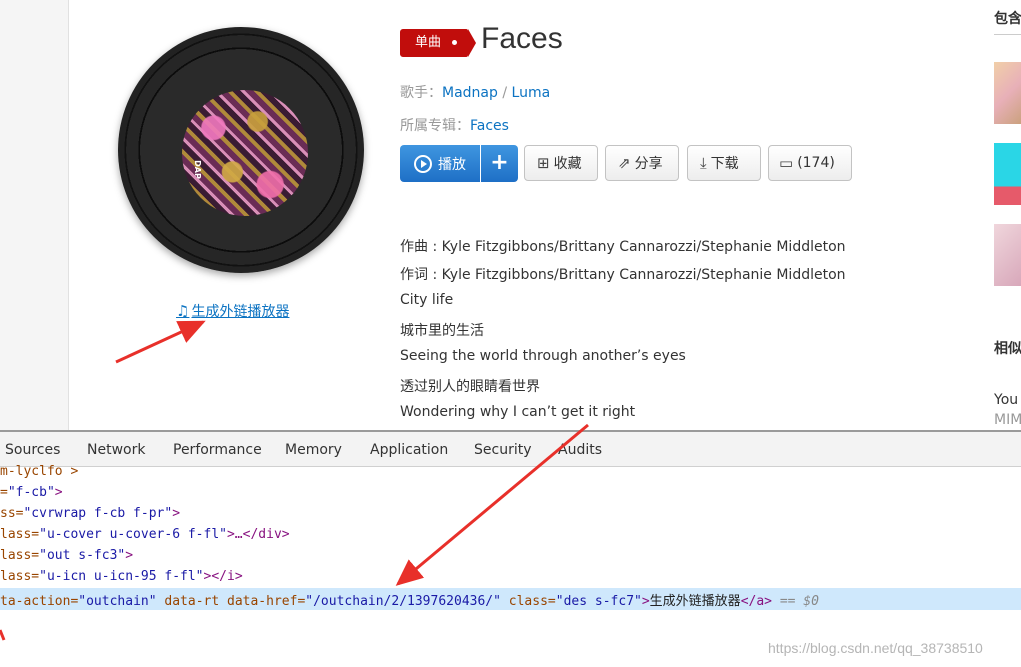 The width and height of the screenshot is (1021, 667). I want to click on collect-button: ⊞ 收藏, so click(561, 163).